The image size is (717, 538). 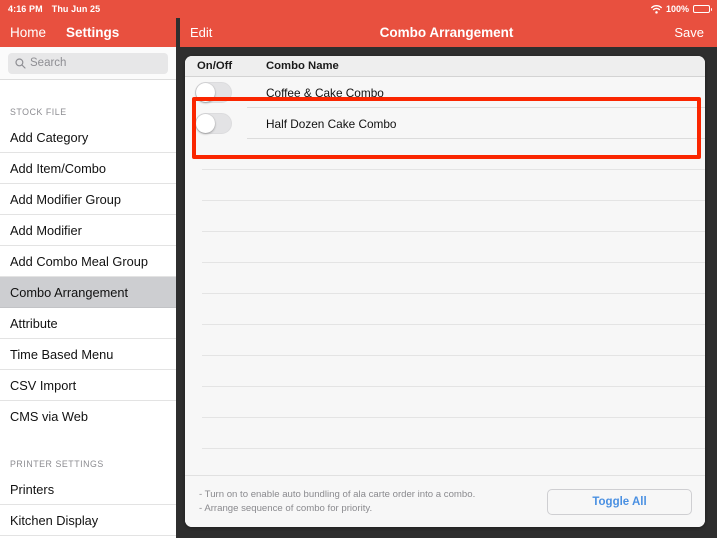 I want to click on search-bar-container: Search, so click(x=88, y=63).